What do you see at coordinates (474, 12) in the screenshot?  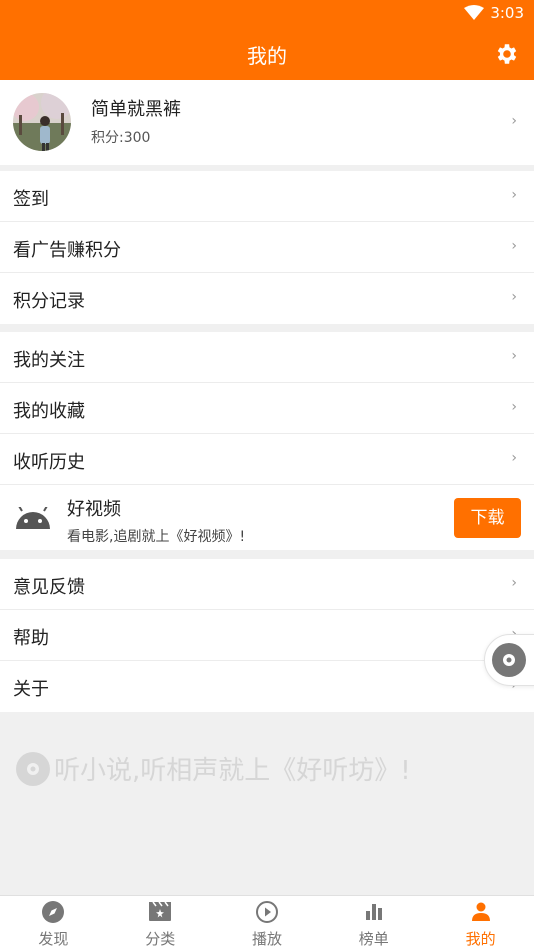 I see `wifi-icon` at bounding box center [474, 12].